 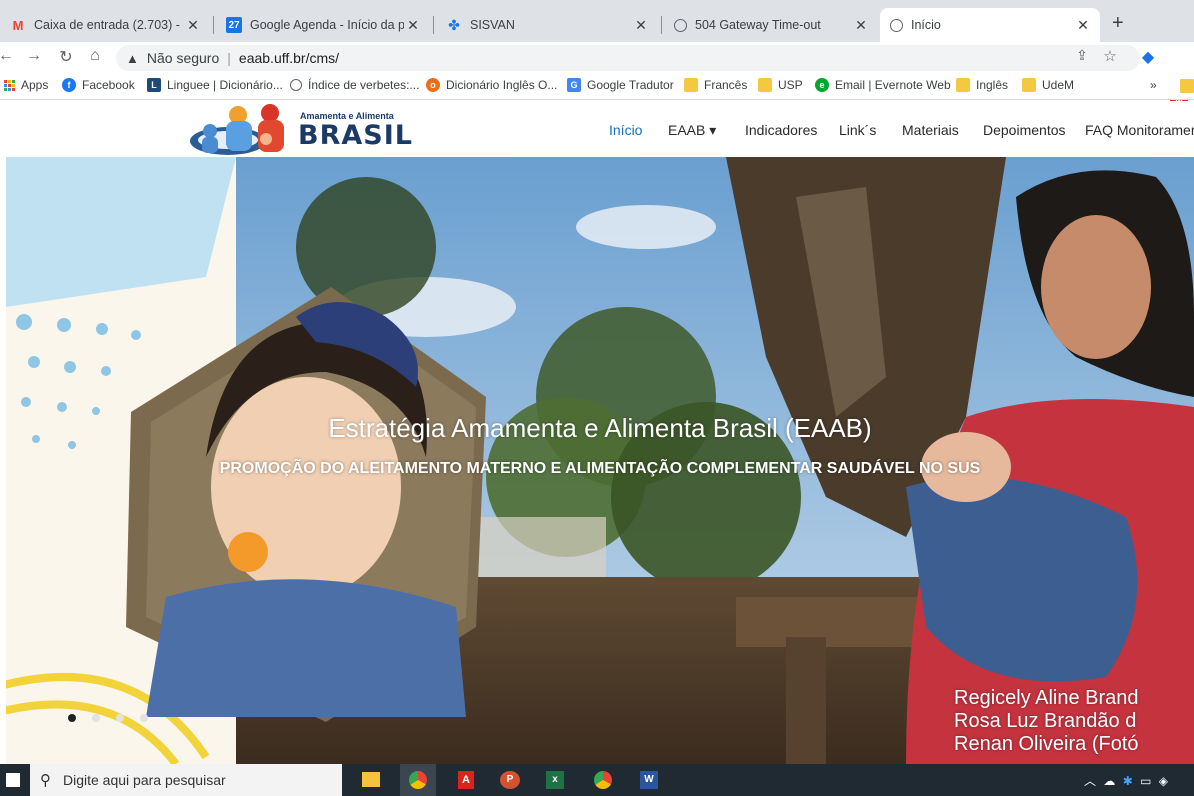 What do you see at coordinates (982, 85) in the screenshot?
I see `bookmark-folder-ingles: Inglês` at bounding box center [982, 85].